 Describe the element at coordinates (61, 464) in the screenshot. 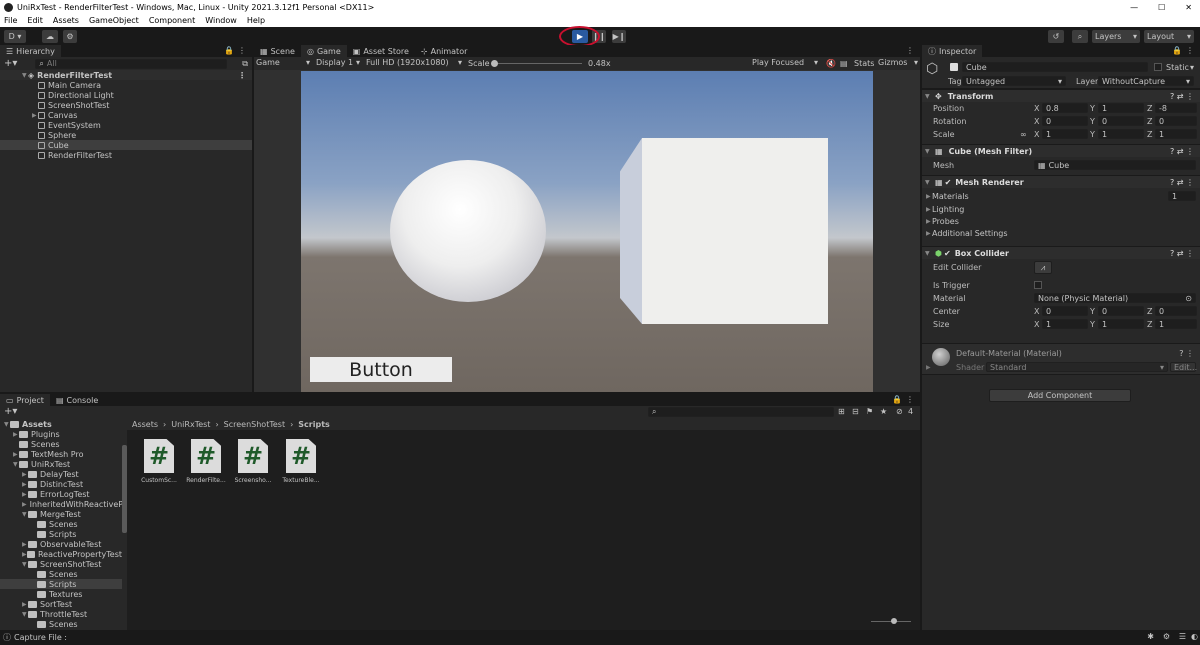

I see `project-tree-item: ▼ UniRxTest` at that location.